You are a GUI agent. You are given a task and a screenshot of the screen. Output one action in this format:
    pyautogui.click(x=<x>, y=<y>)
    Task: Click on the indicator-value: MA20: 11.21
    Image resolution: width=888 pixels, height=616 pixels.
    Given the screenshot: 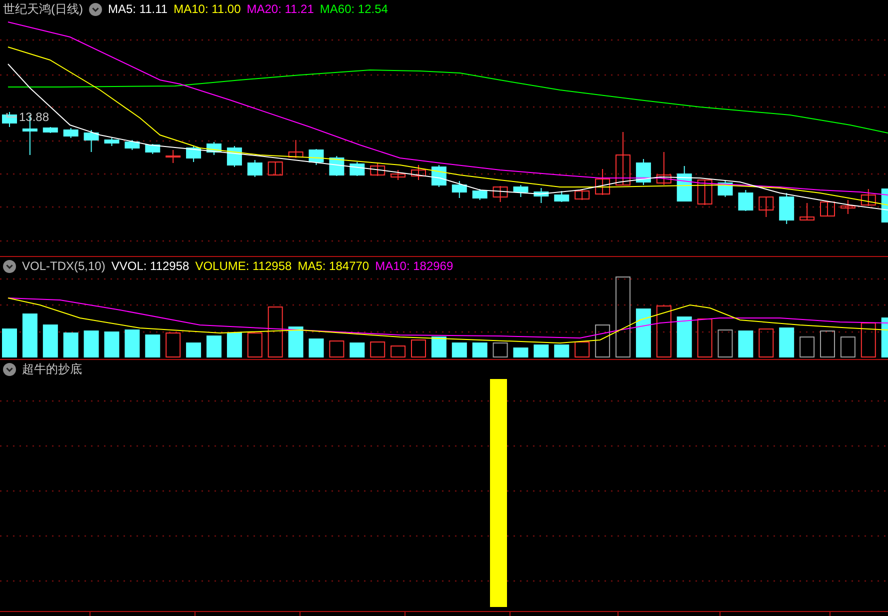 What is the action you would take?
    pyautogui.click(x=280, y=9)
    